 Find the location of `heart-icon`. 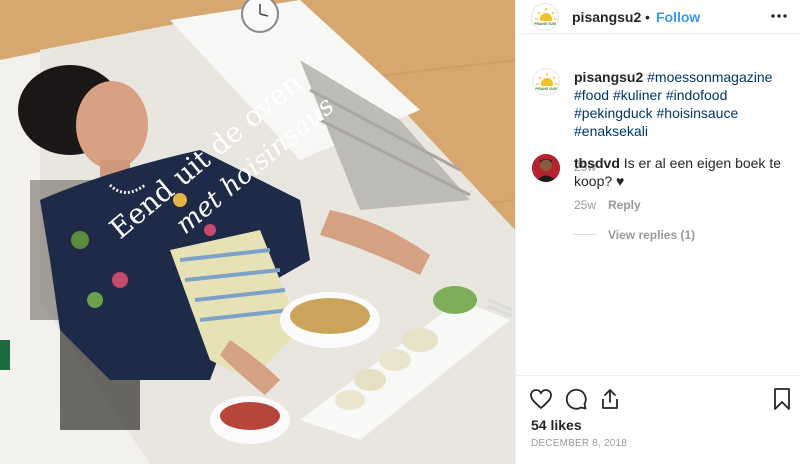

heart-icon is located at coordinates (541, 399).